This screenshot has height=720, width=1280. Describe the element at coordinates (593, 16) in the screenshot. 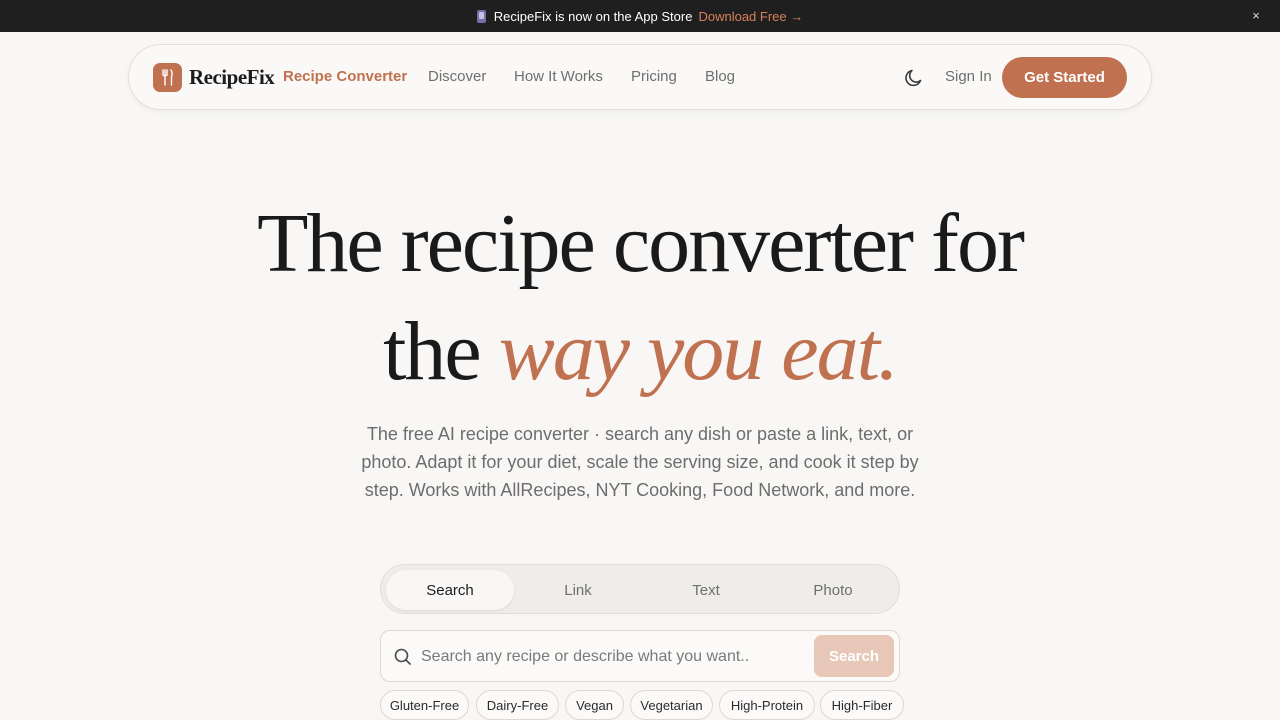

I see `banner-message: RecipeFix is now on the App Store` at that location.